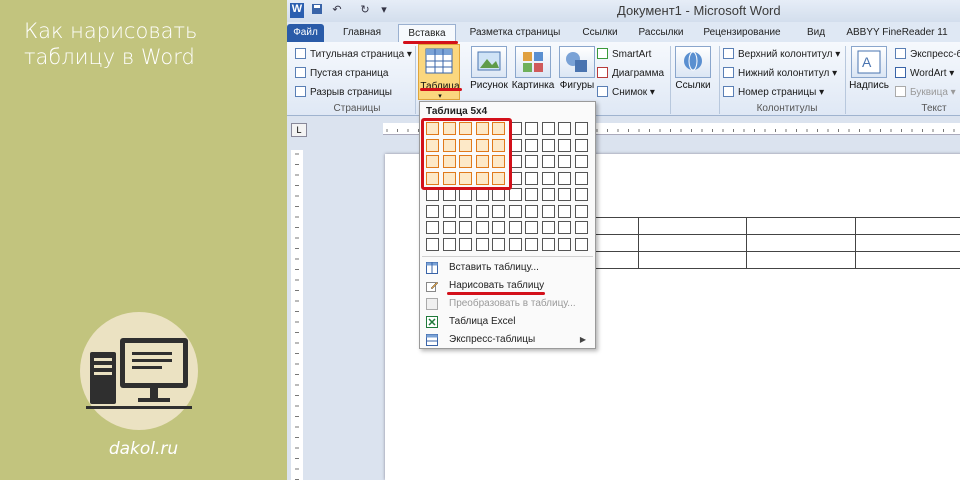 The height and width of the screenshot is (480, 960). What do you see at coordinates (728, 91) in the screenshot?
I see `page-number-icon` at bounding box center [728, 91].